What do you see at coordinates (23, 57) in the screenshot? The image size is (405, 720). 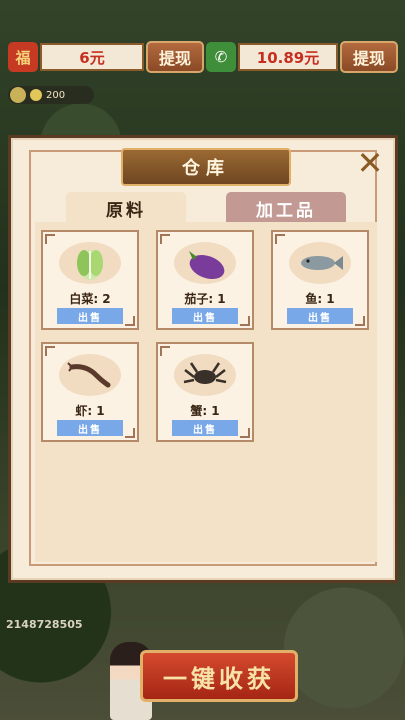 I see `red-packet-icon: 福` at bounding box center [23, 57].